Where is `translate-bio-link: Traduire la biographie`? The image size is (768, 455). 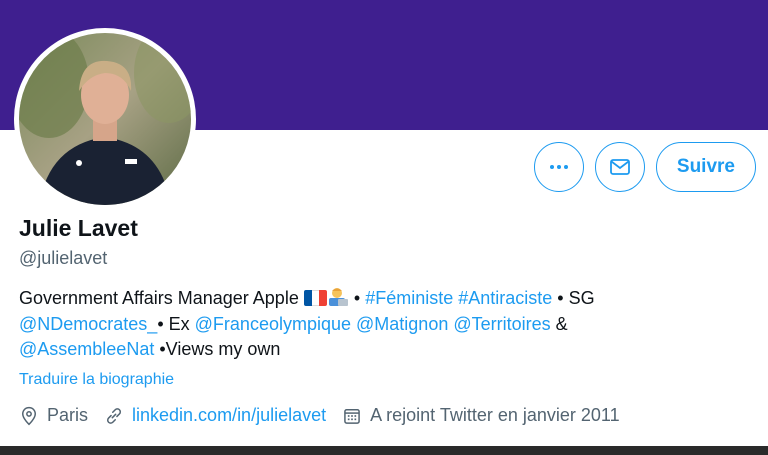 translate-bio-link: Traduire la biographie is located at coordinates (96, 380).